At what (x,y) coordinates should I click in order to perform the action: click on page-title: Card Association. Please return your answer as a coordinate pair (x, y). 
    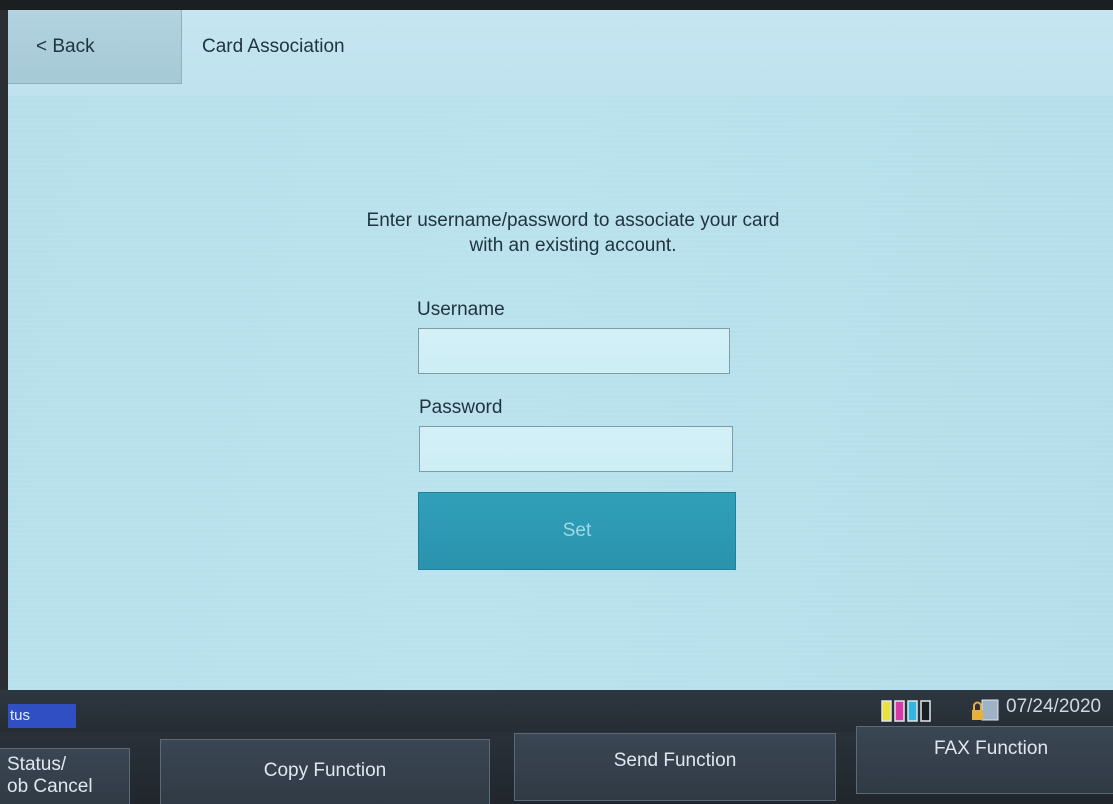
    Looking at the image, I should click on (273, 46).